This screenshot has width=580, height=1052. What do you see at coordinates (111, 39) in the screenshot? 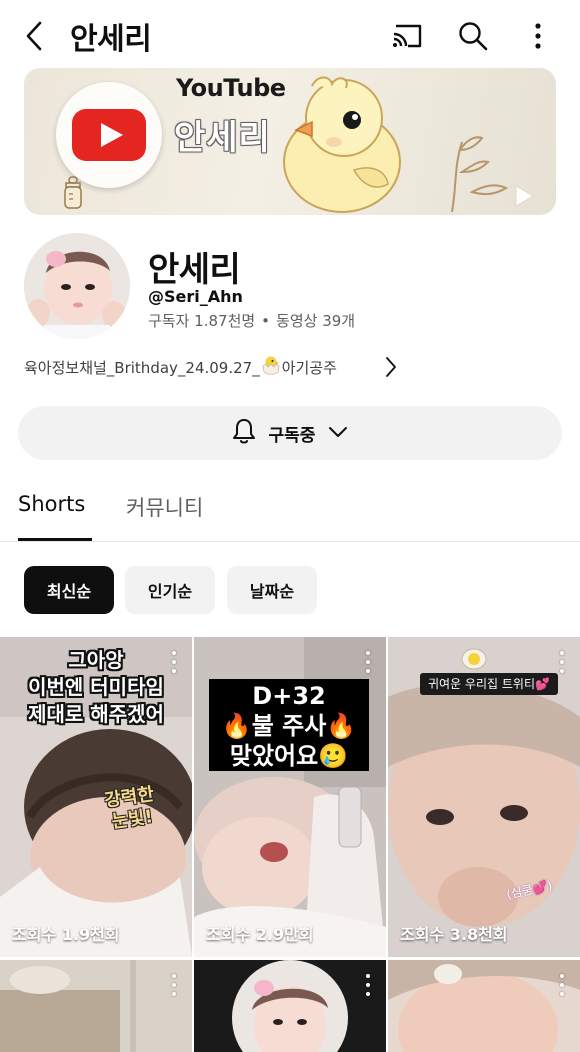
I see `page-title: 안세리` at bounding box center [111, 39].